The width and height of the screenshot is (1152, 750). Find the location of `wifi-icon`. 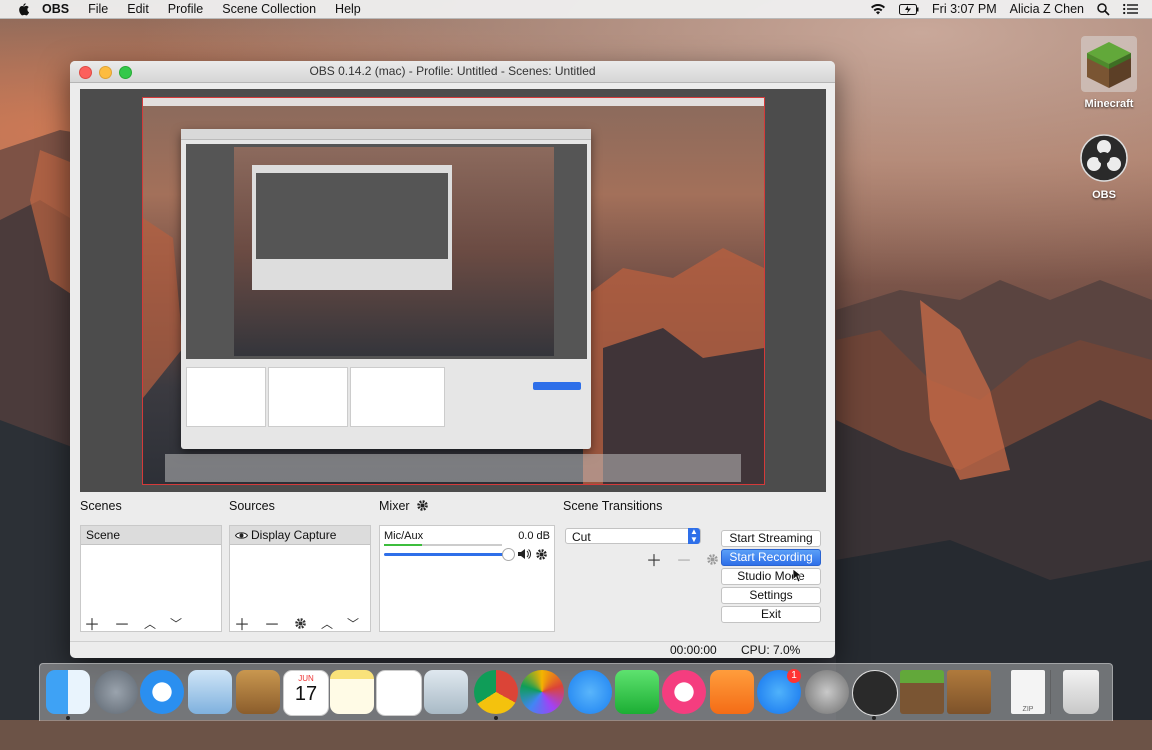

wifi-icon is located at coordinates (878, 9).